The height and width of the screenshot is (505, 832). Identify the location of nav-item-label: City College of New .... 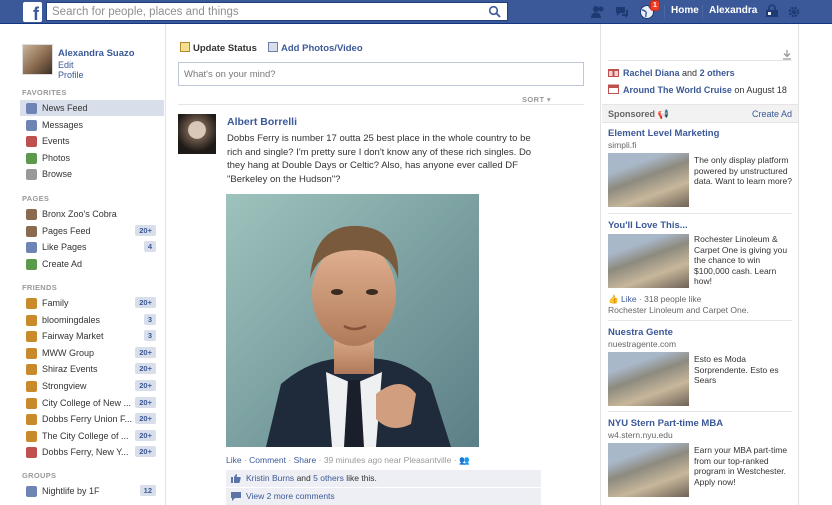
(87, 402).